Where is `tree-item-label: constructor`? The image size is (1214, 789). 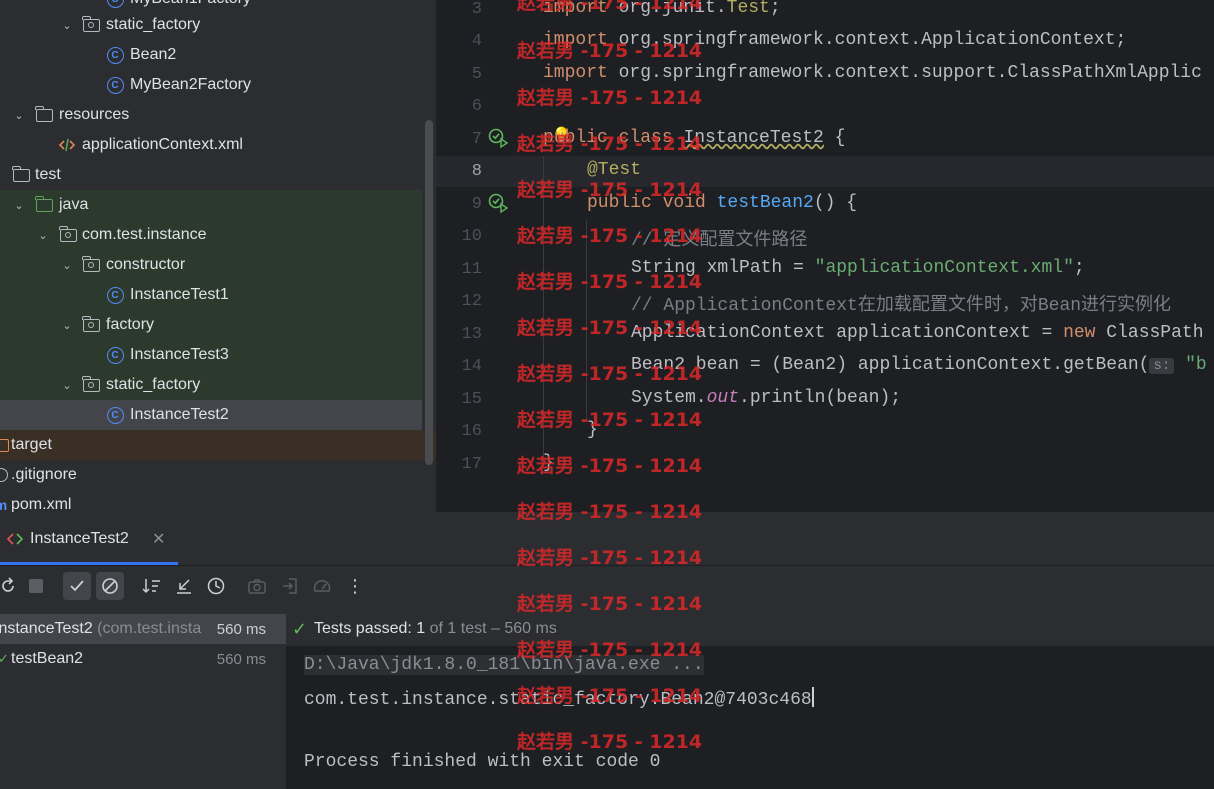
tree-item-label: constructor is located at coordinates (146, 264).